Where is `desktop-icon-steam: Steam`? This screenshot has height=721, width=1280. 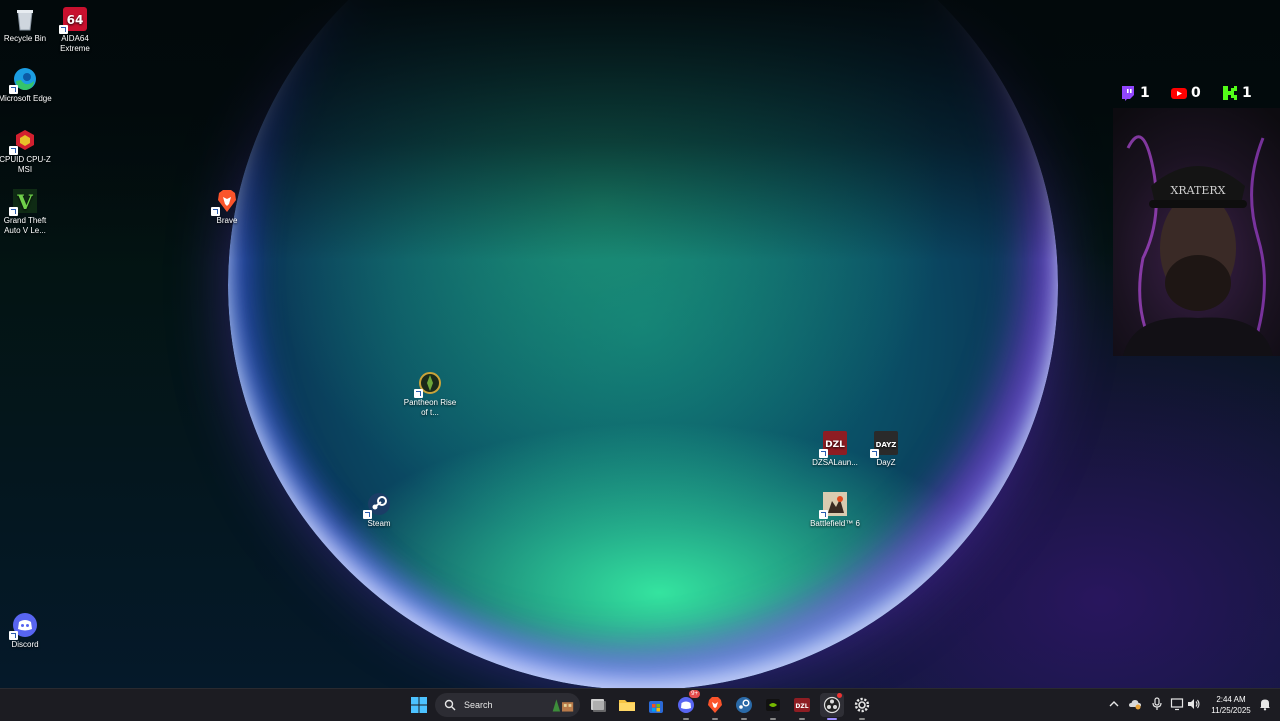
desktop-icon-steam: Steam is located at coordinates (379, 510).